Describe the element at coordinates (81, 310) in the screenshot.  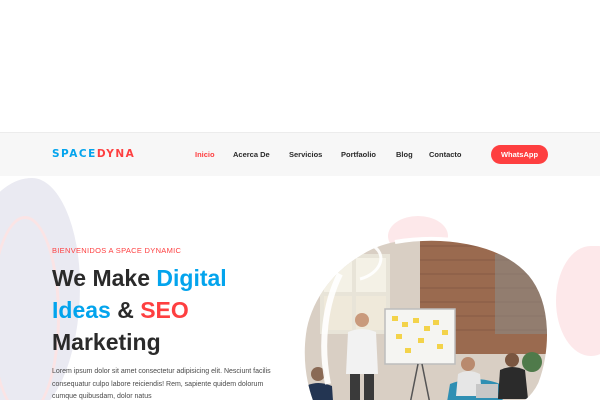
I see `title-ideas: Ideas` at that location.